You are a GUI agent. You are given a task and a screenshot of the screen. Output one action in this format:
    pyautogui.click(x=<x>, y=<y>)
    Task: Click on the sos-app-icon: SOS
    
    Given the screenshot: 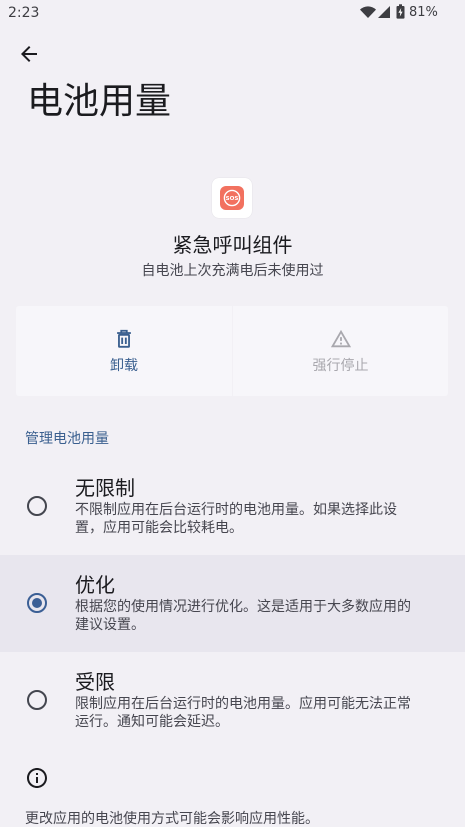 What is the action you would take?
    pyautogui.click(x=232, y=198)
    